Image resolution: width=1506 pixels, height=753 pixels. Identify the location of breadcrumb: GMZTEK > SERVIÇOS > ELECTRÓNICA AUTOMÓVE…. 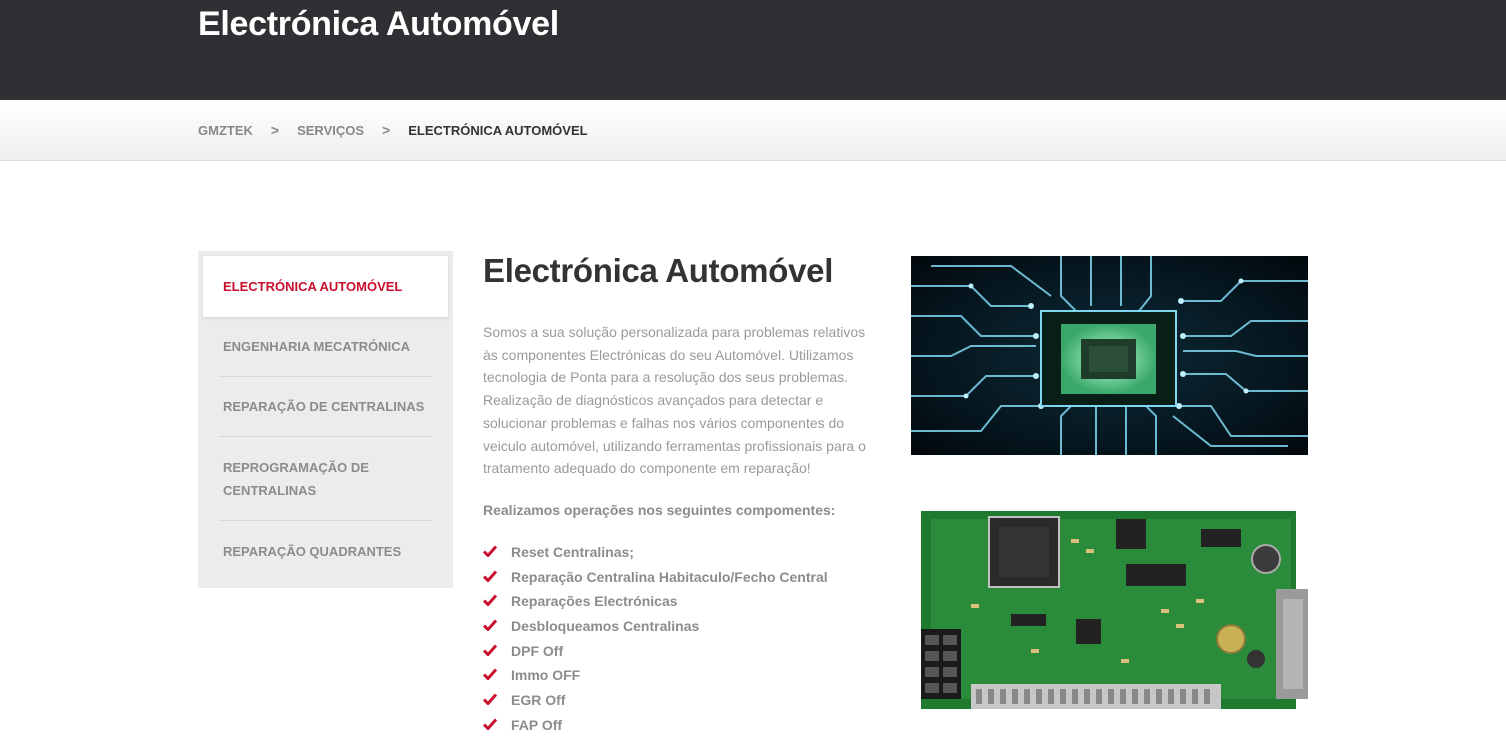
(393, 130).